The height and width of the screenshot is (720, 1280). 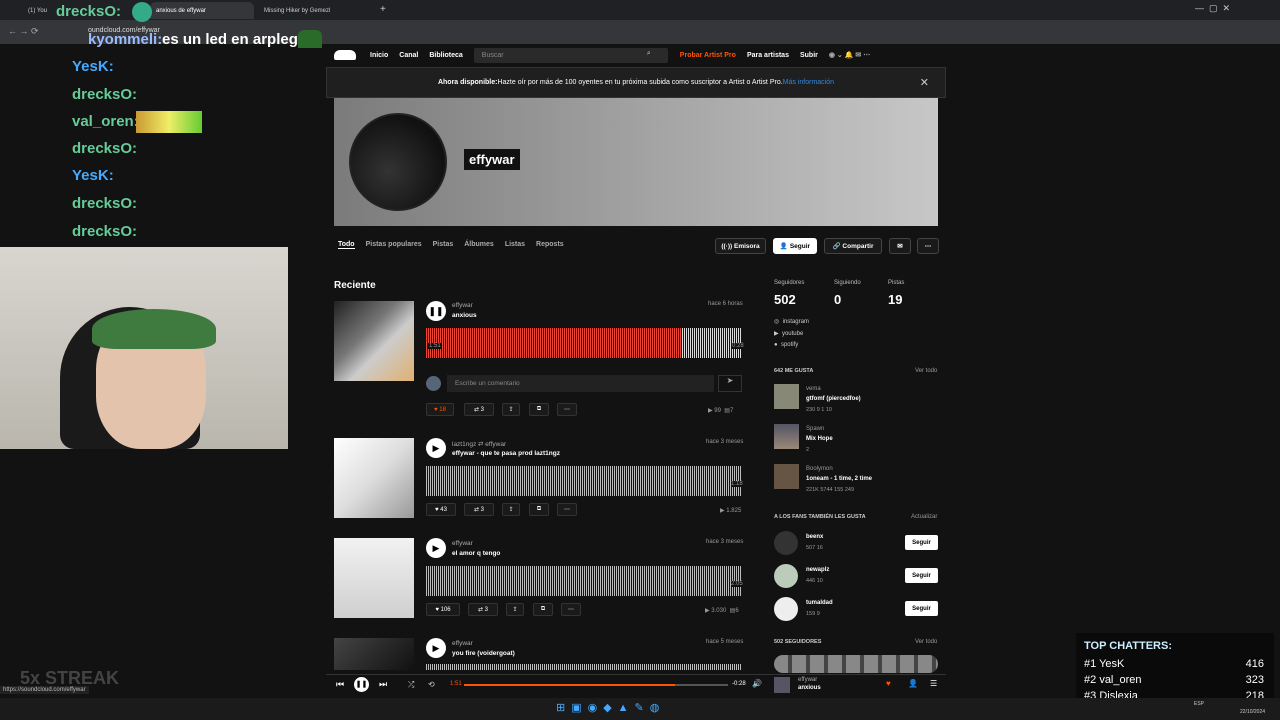 What do you see at coordinates (926, 371) in the screenshot?
I see `likes-see-all: Ver todo` at bounding box center [926, 371].